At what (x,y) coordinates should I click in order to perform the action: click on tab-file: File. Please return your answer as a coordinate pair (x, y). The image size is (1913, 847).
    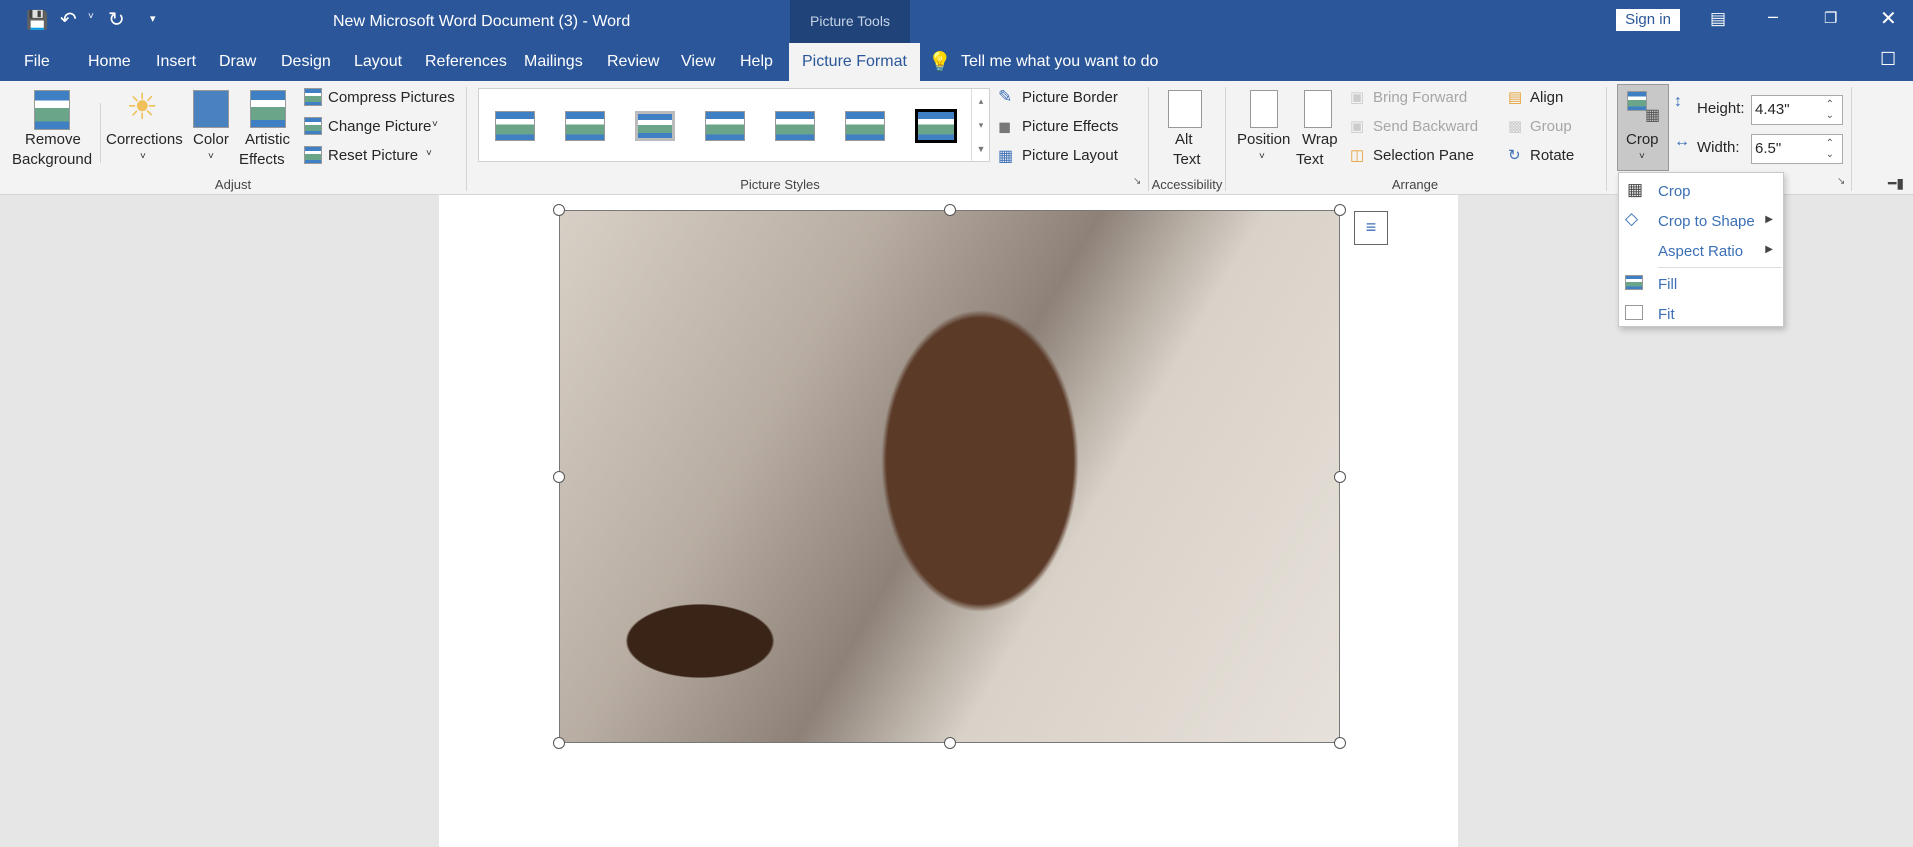
    Looking at the image, I should click on (37, 62).